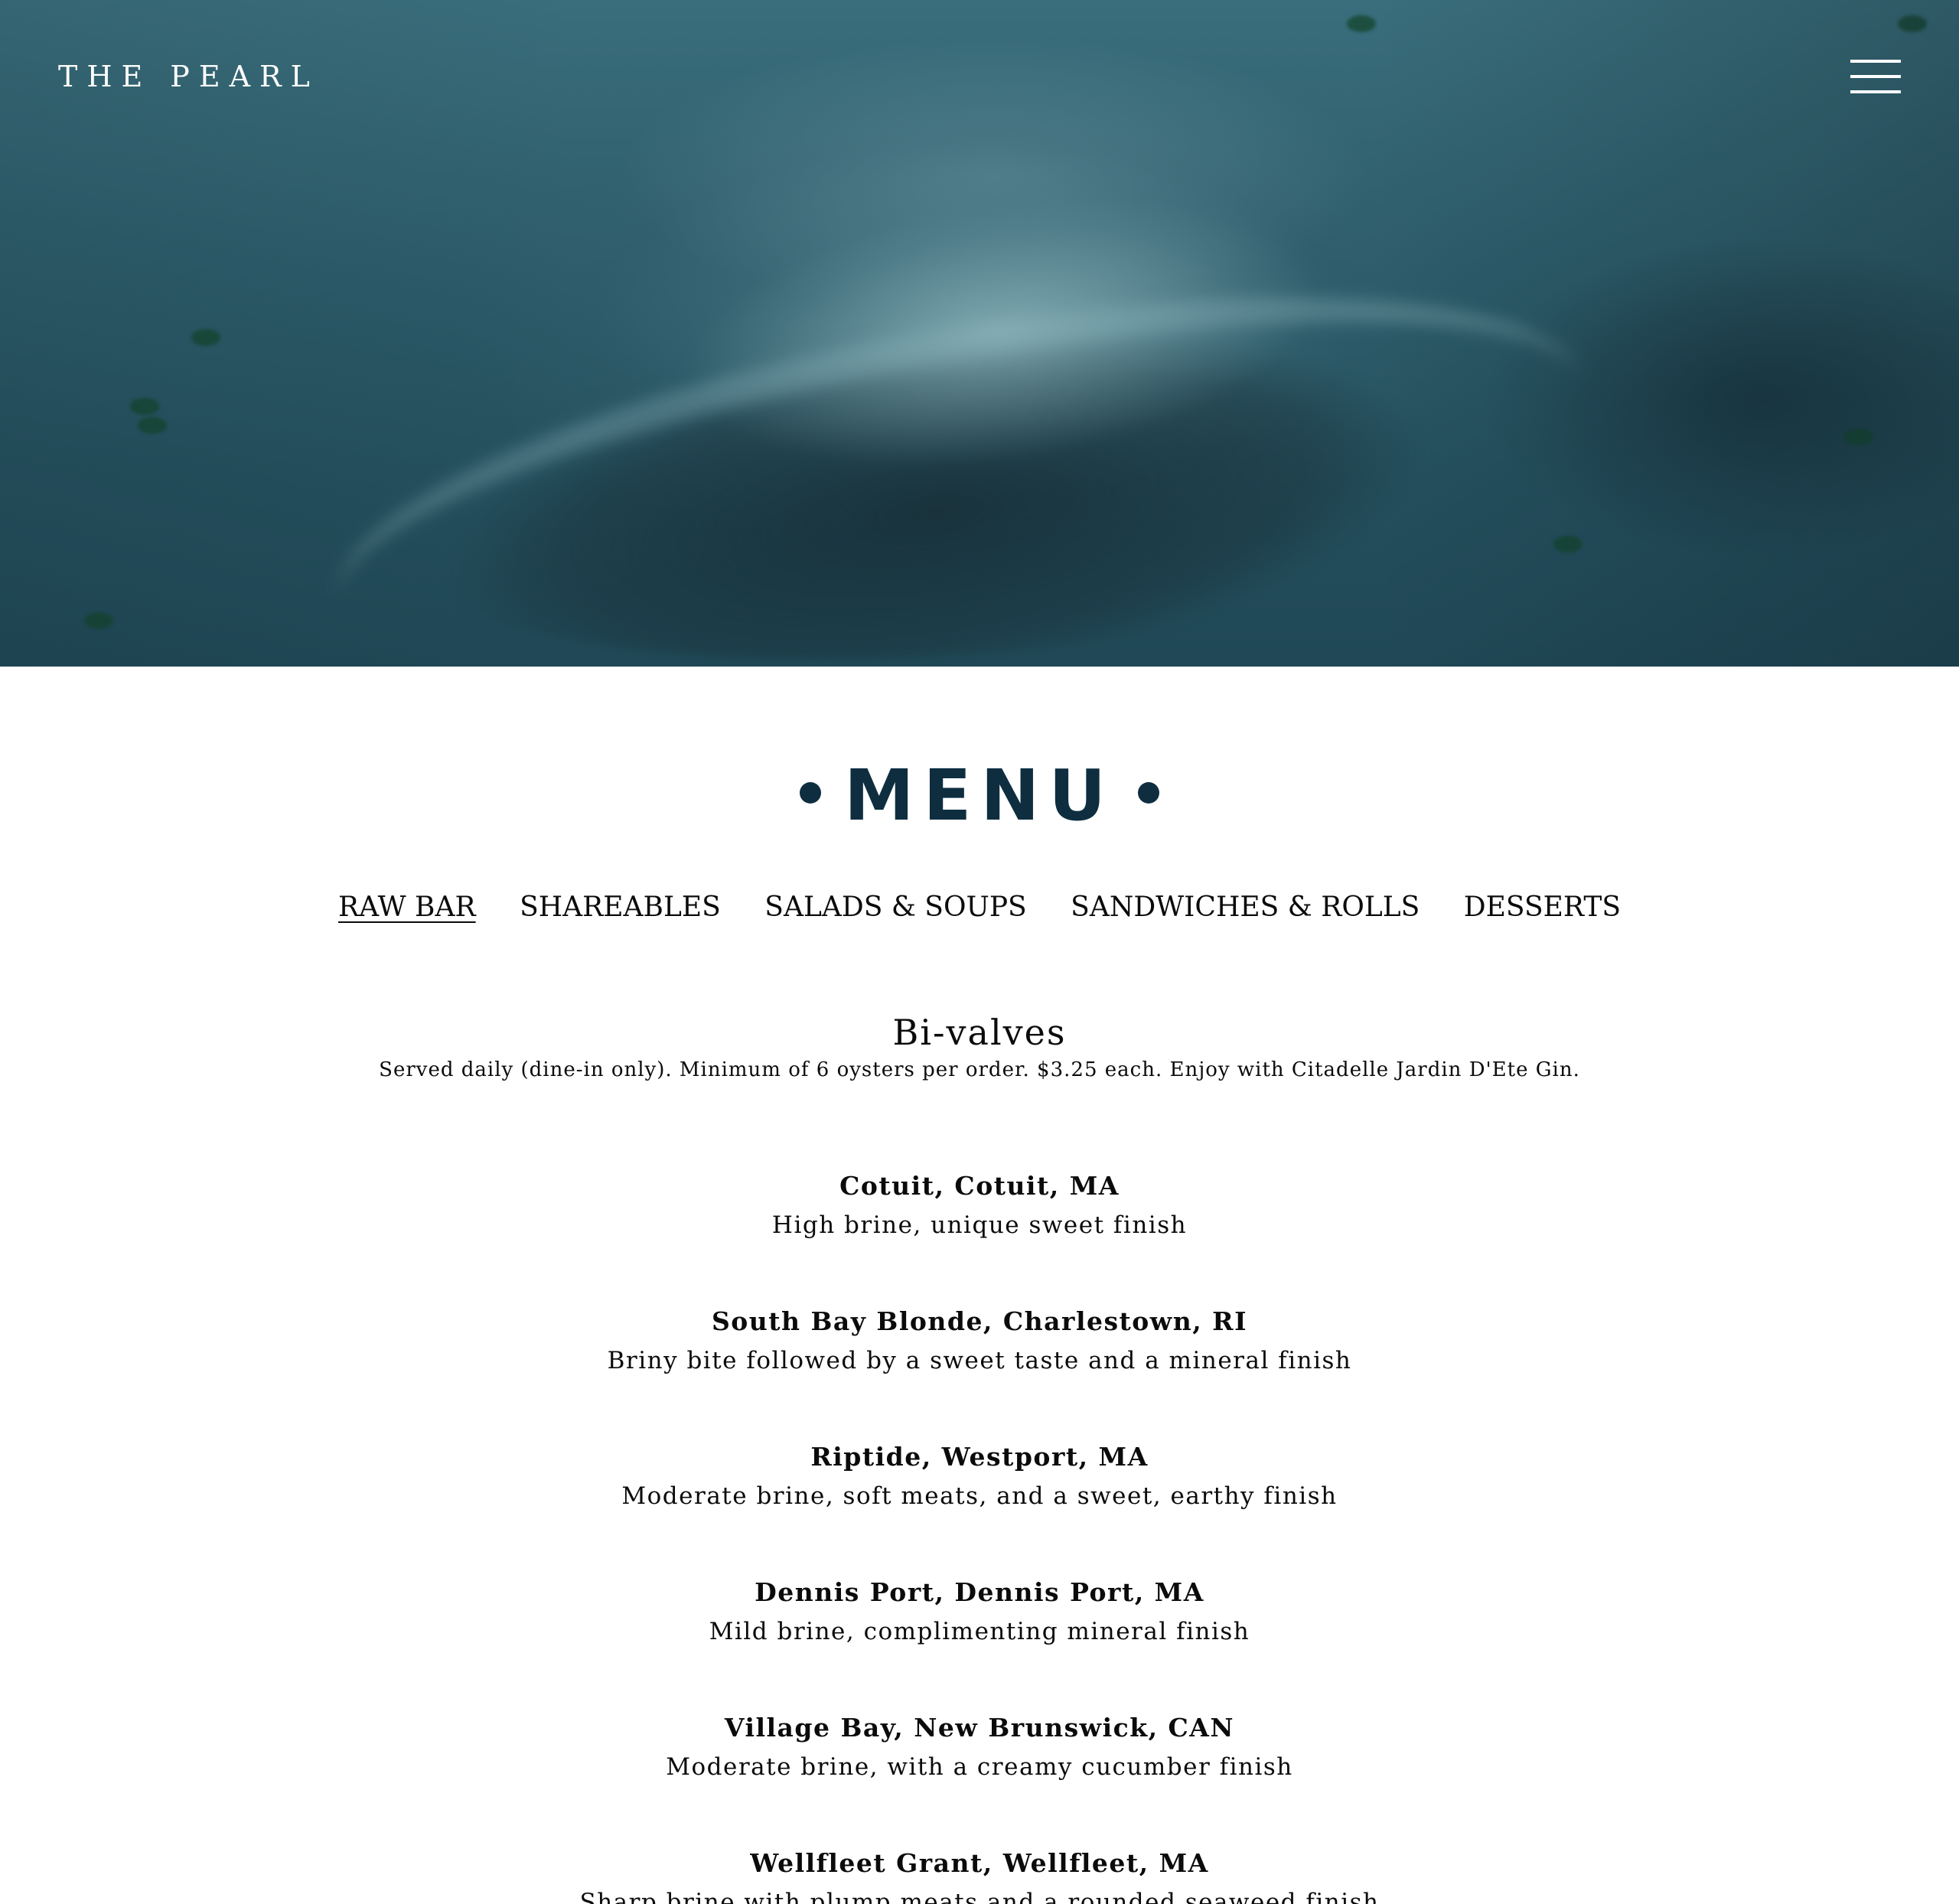  I want to click on tab-raw-bar: RAW BAR, so click(407, 908).